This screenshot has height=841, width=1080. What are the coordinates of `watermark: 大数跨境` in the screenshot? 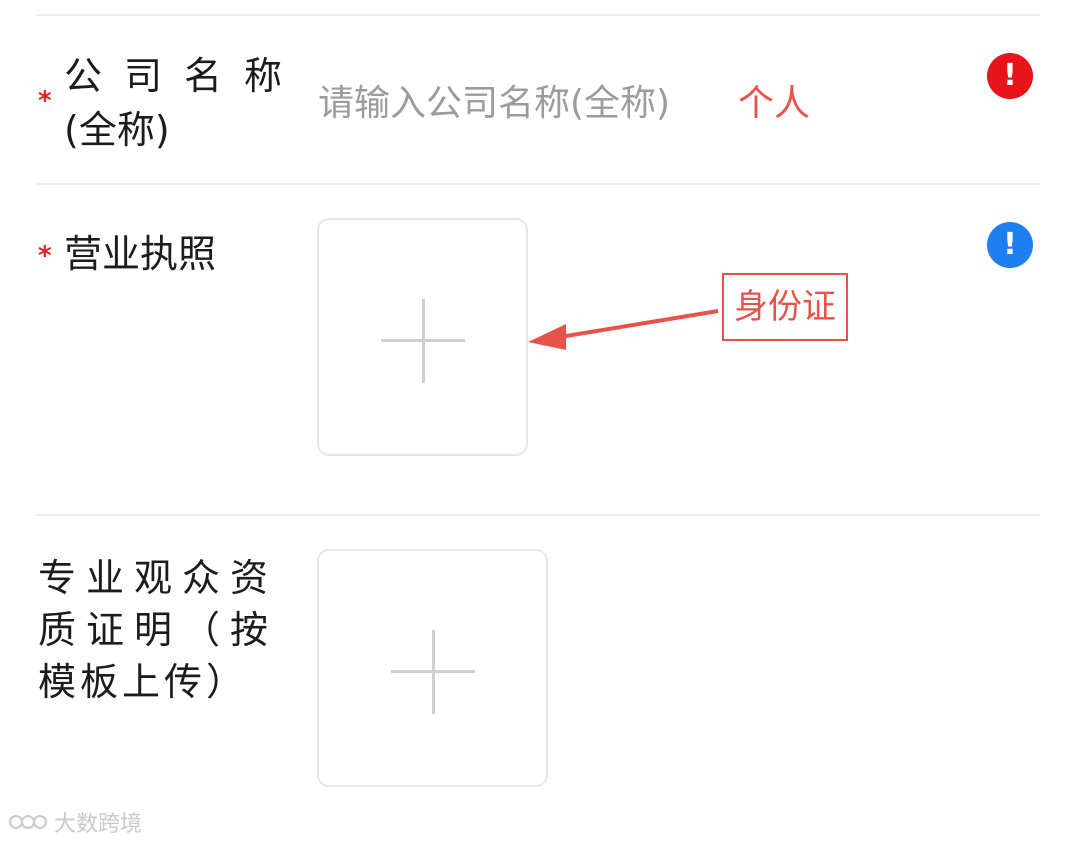 It's located at (75, 822).